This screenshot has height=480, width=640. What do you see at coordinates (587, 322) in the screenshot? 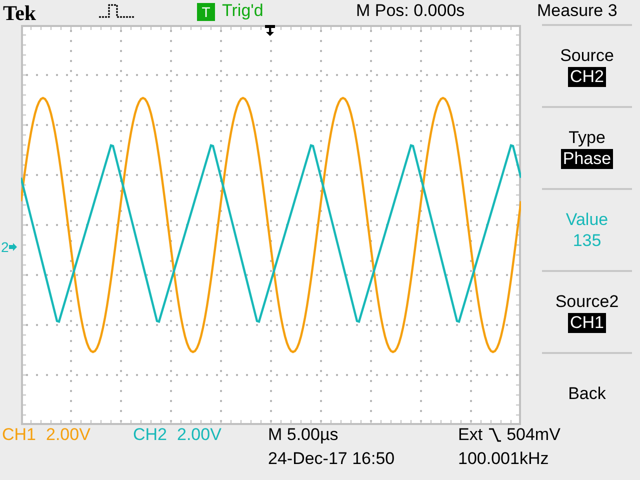
I see `menu-value: CH1` at bounding box center [587, 322].